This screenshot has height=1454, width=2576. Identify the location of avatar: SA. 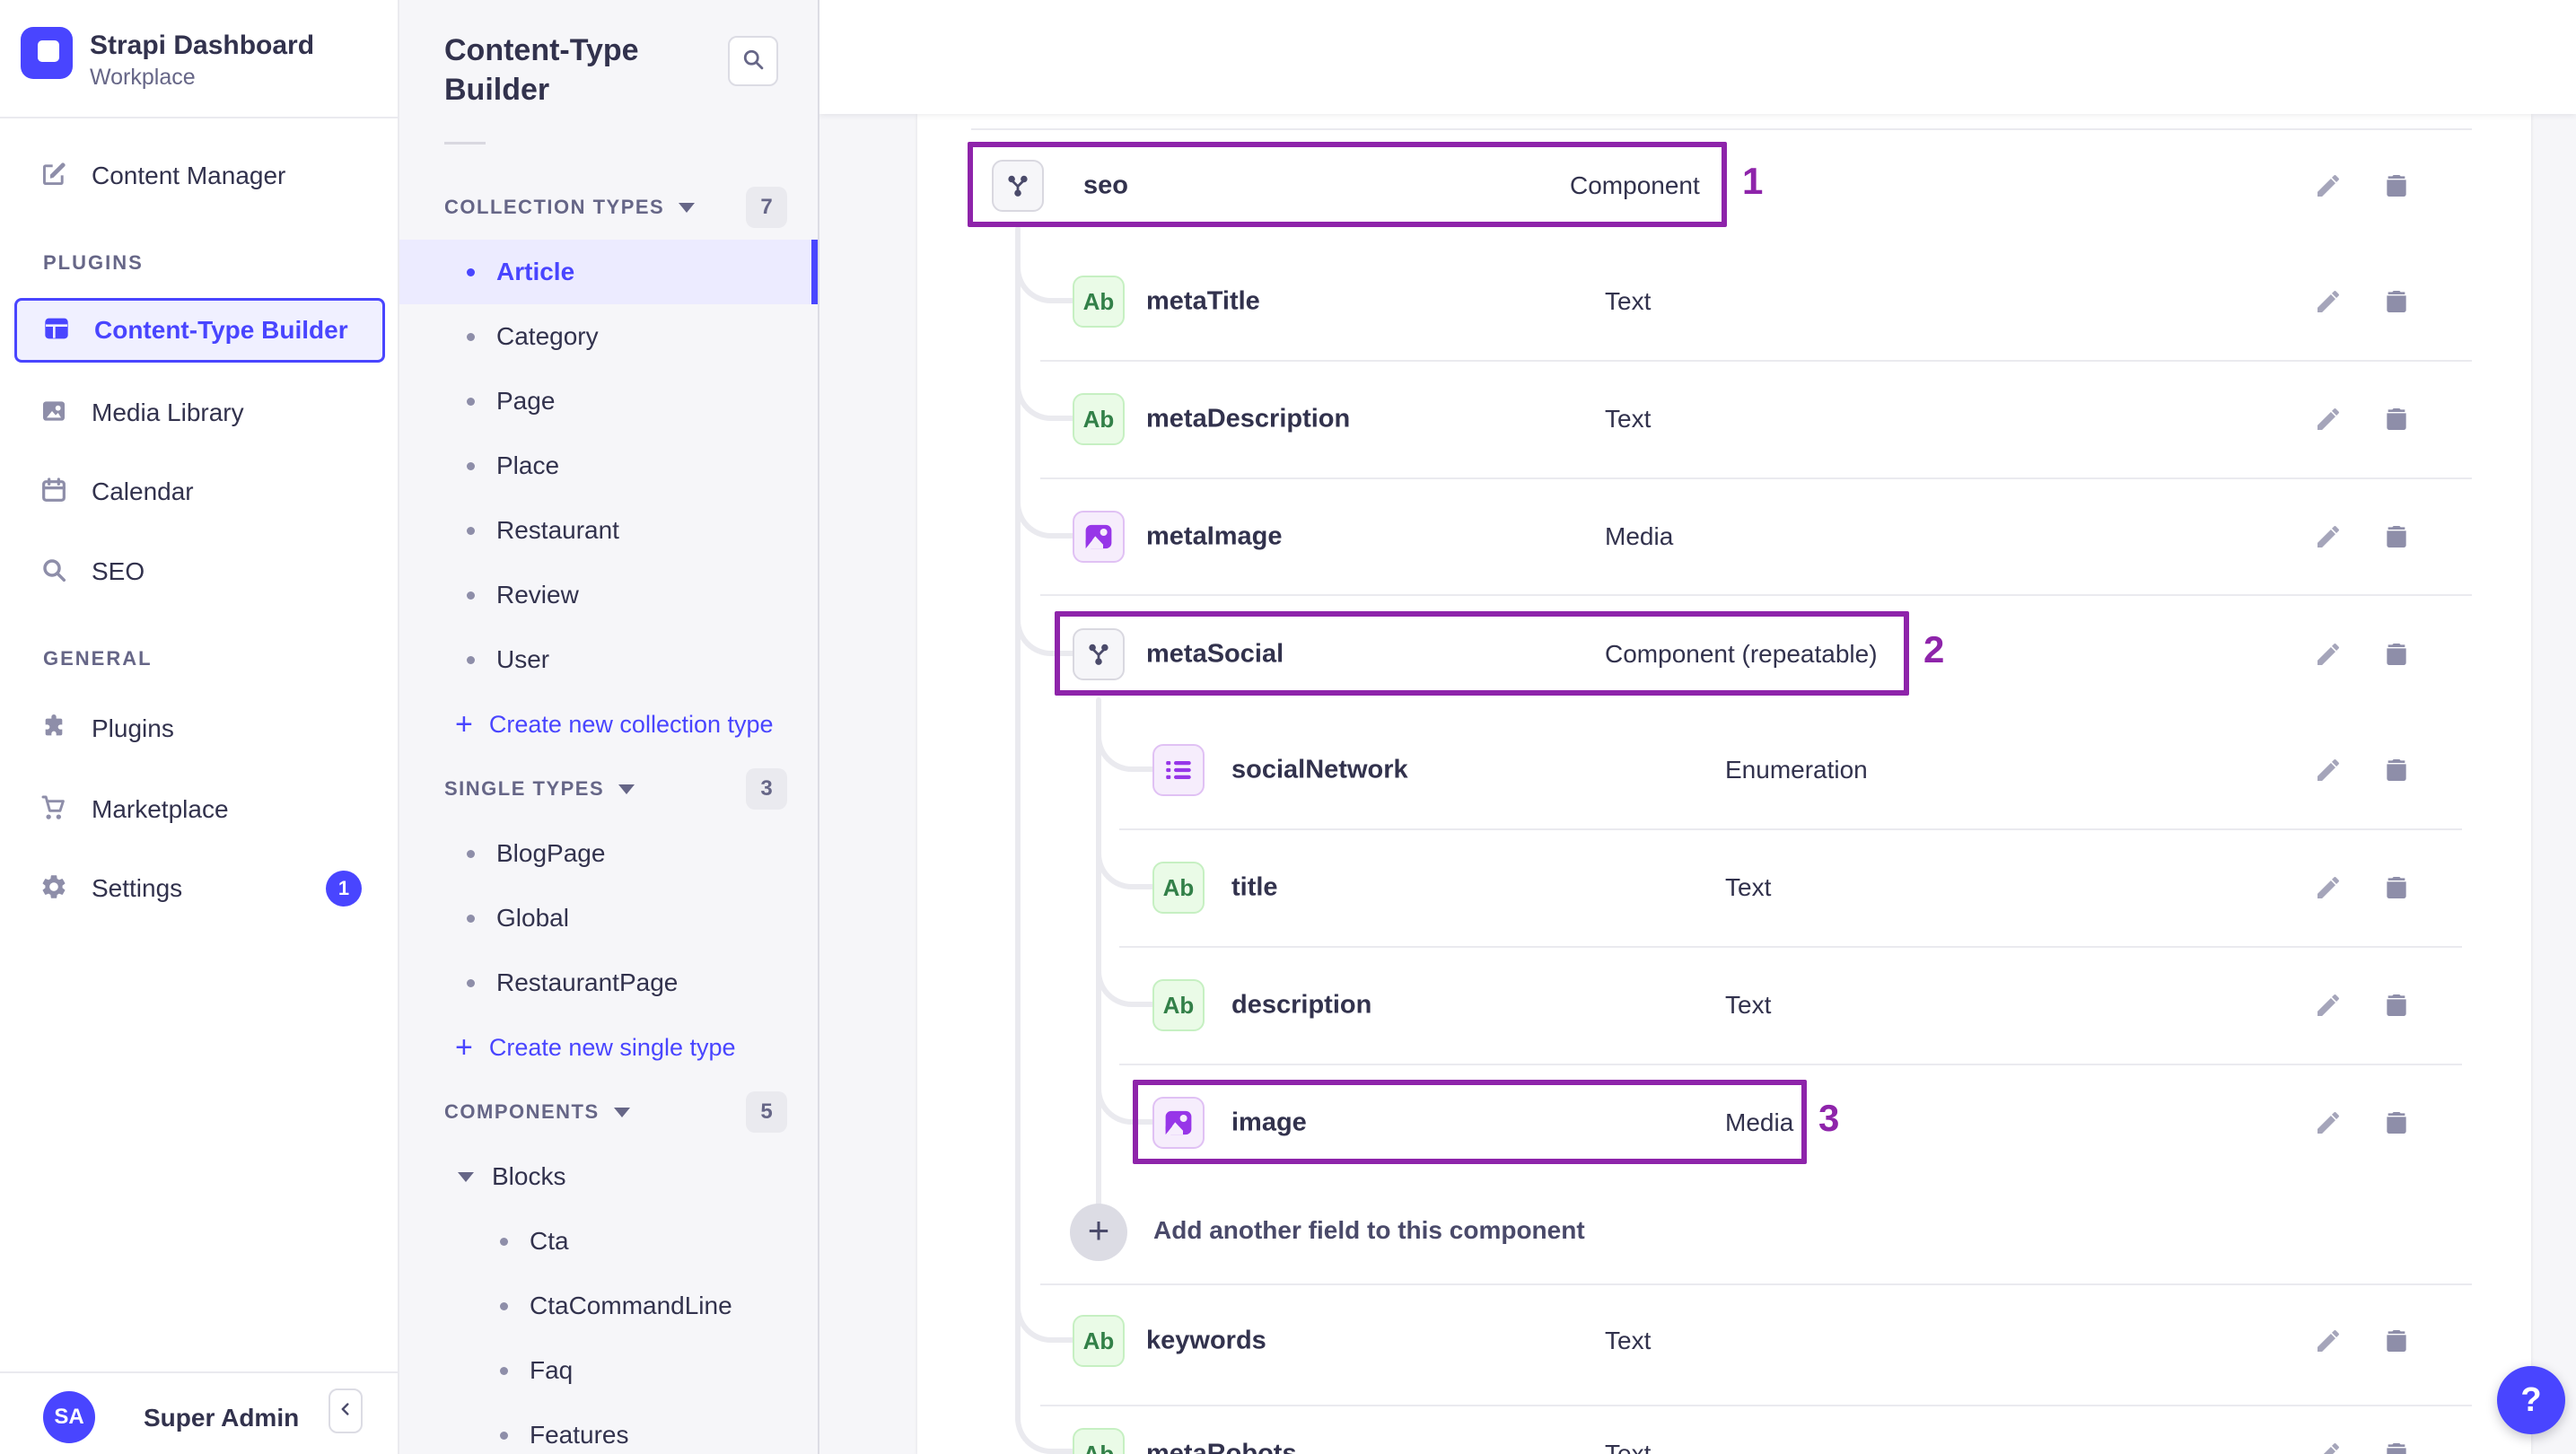
(69, 1417).